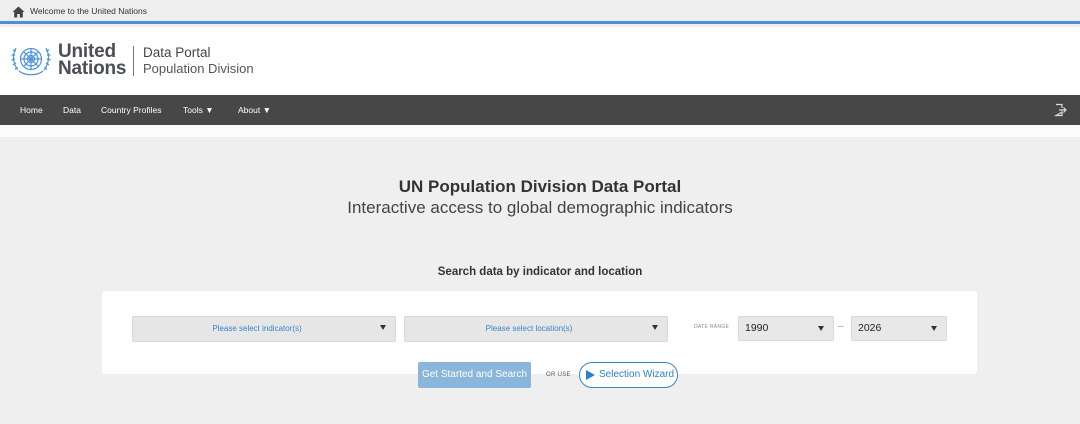 The width and height of the screenshot is (1080, 424). Describe the element at coordinates (899, 328) in the screenshot. I see `year-to-select: 2026` at that location.